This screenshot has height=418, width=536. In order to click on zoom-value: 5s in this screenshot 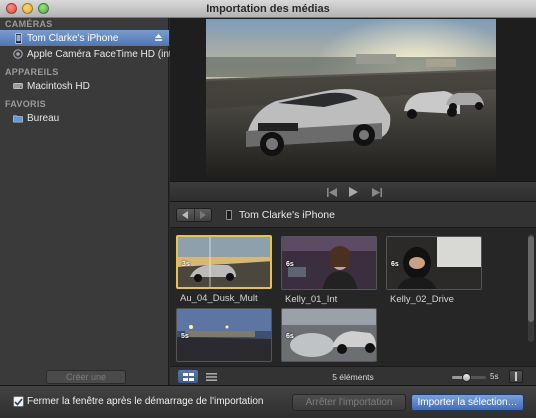, I will do `click(494, 376)`.